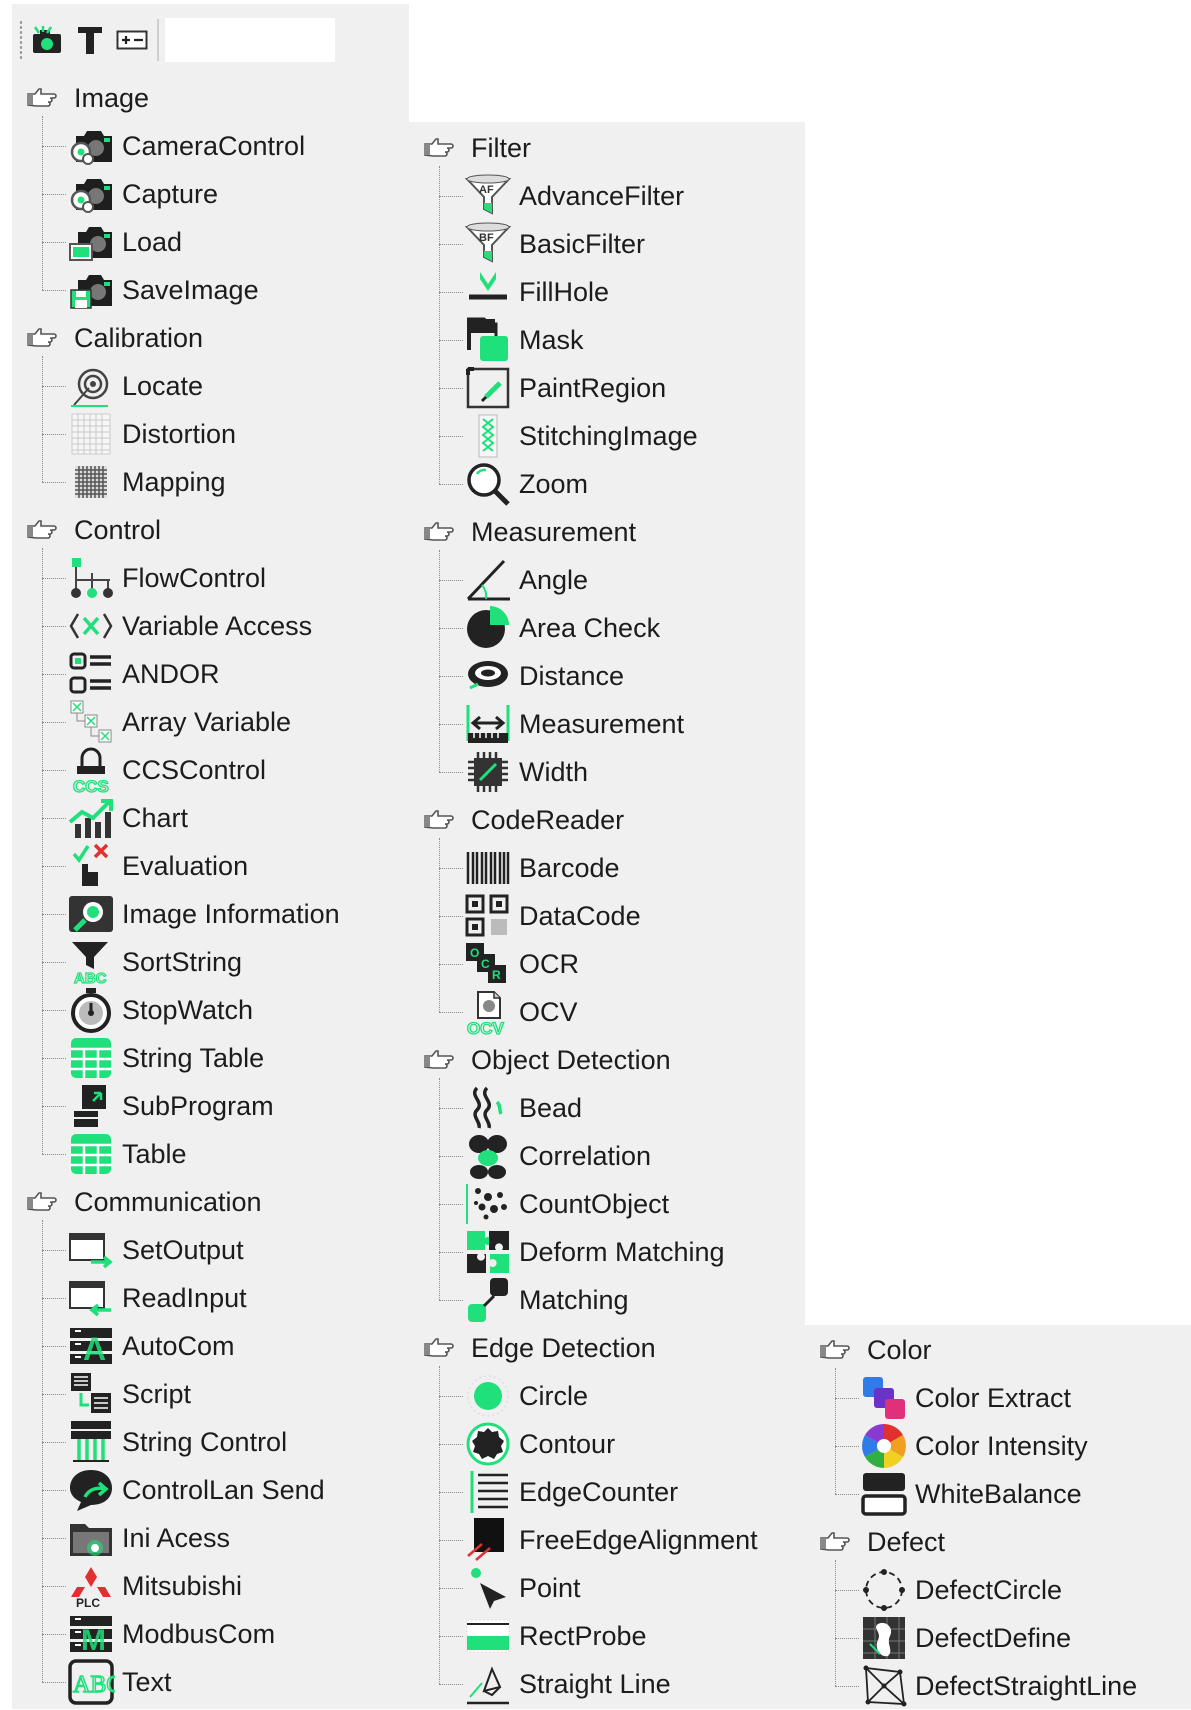  What do you see at coordinates (960, 1590) in the screenshot?
I see `tool-item-defectcircle: DefectCircle` at bounding box center [960, 1590].